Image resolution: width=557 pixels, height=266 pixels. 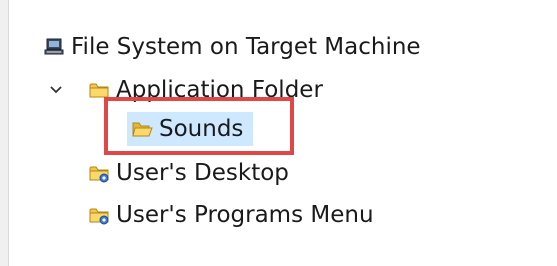 What do you see at coordinates (201, 128) in the screenshot?
I see `tree-node-label: Sounds` at bounding box center [201, 128].